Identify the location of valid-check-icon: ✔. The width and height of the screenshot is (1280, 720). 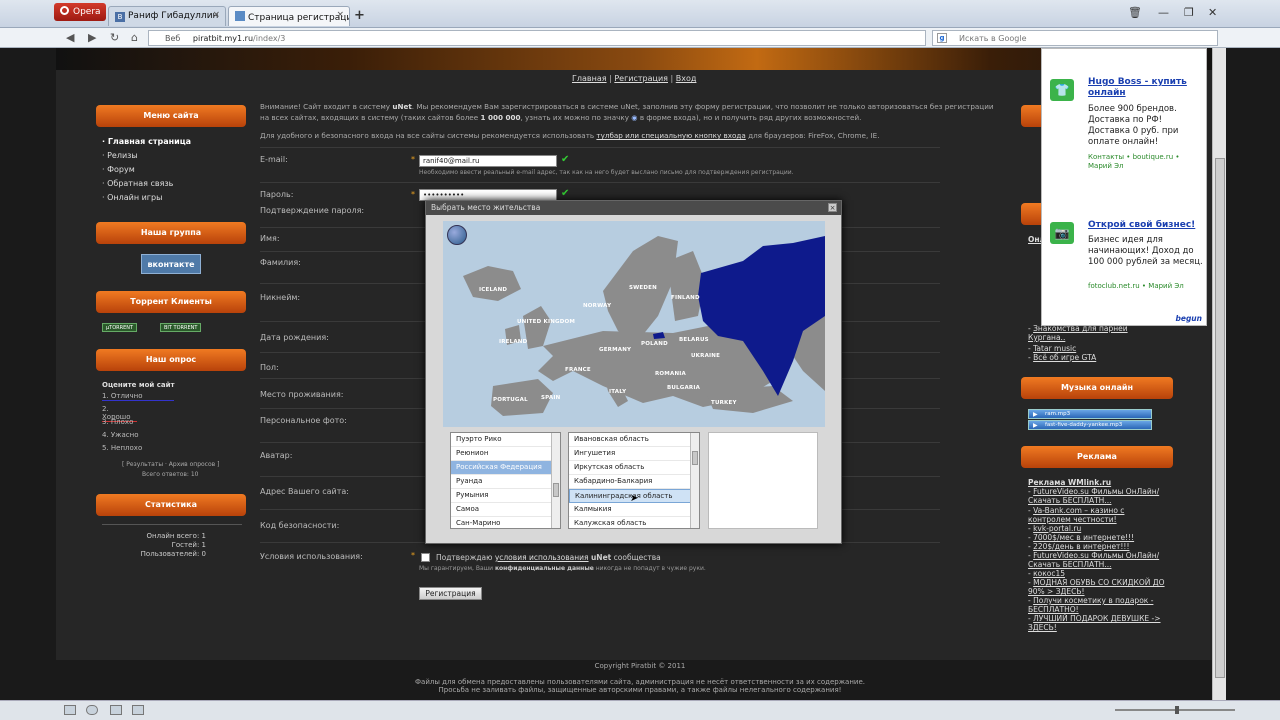
(565, 159).